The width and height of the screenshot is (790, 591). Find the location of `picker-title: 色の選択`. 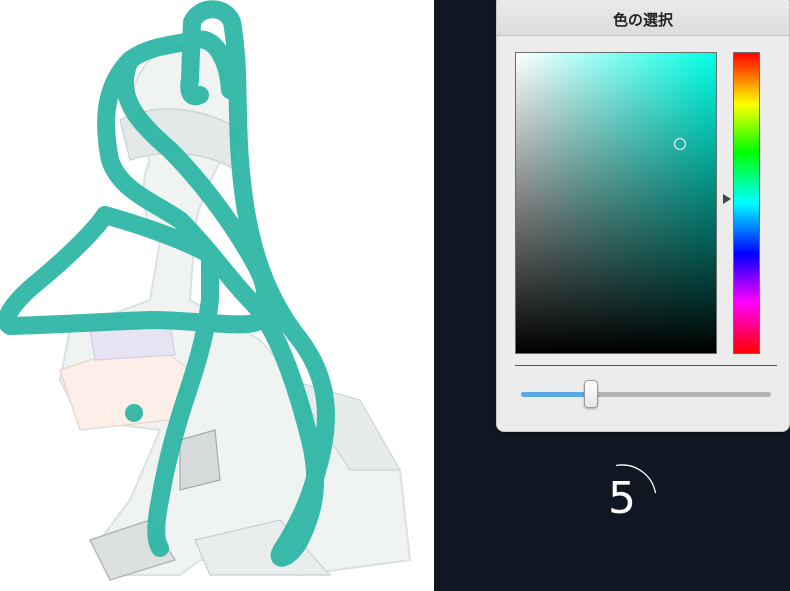

picker-title: 色の選択 is located at coordinates (642, 20).